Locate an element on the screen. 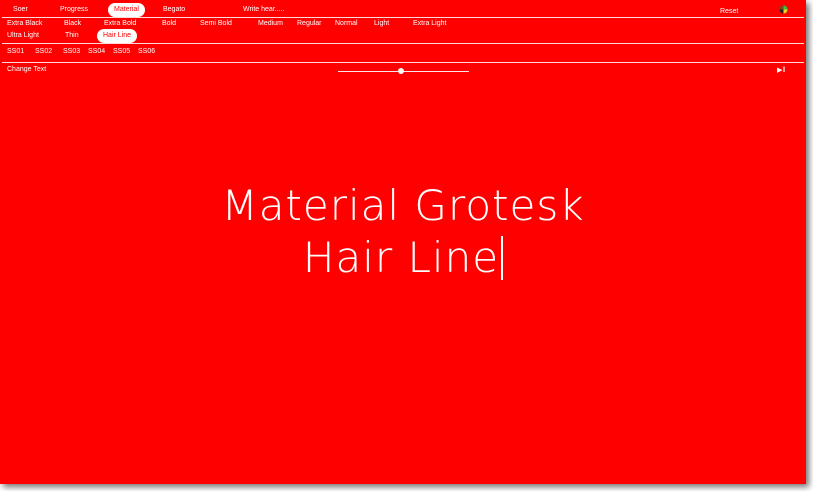 Image resolution: width=813 pixels, height=491 pixels. divider is located at coordinates (403, 43).